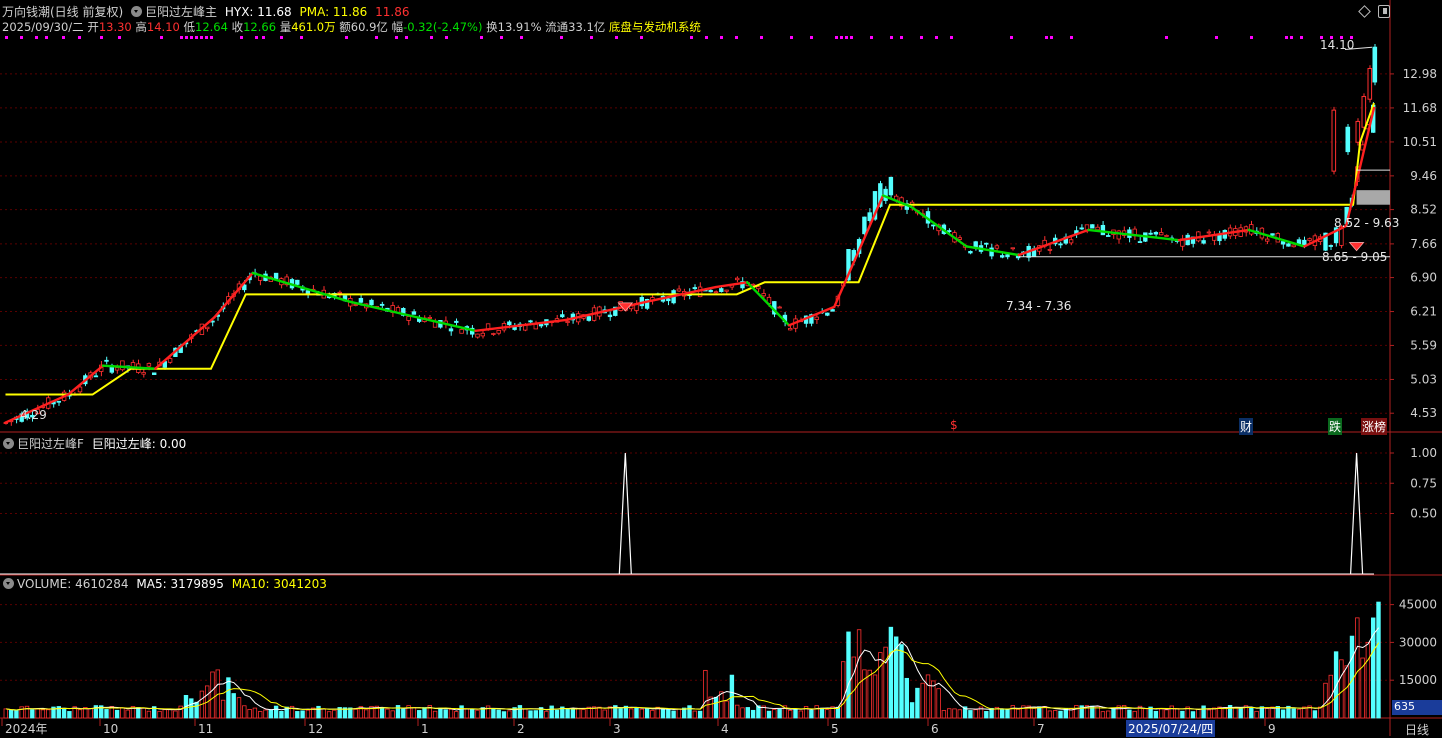 Image resolution: width=1442 pixels, height=738 pixels. Describe the element at coordinates (1355, 257) in the screenshot. I see `box-label-lower: 8.65 - 9.05` at that location.